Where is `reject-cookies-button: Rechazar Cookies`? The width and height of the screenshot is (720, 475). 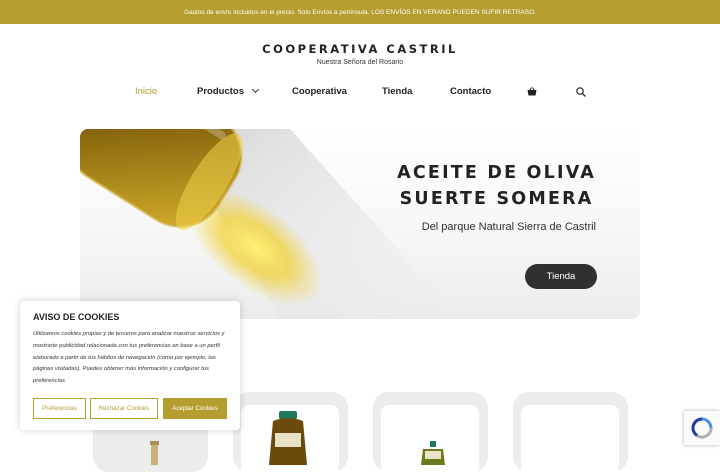 reject-cookies-button: Rechazar Cookies is located at coordinates (124, 408).